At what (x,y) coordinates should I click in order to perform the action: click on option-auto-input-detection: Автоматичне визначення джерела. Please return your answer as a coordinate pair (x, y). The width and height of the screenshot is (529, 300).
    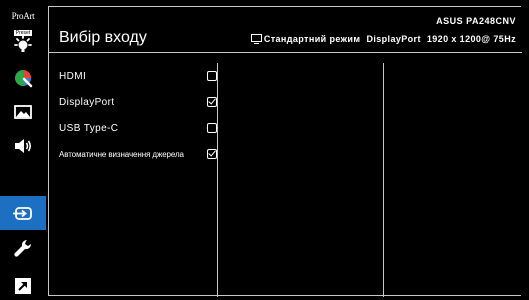
    Looking at the image, I should click on (138, 154).